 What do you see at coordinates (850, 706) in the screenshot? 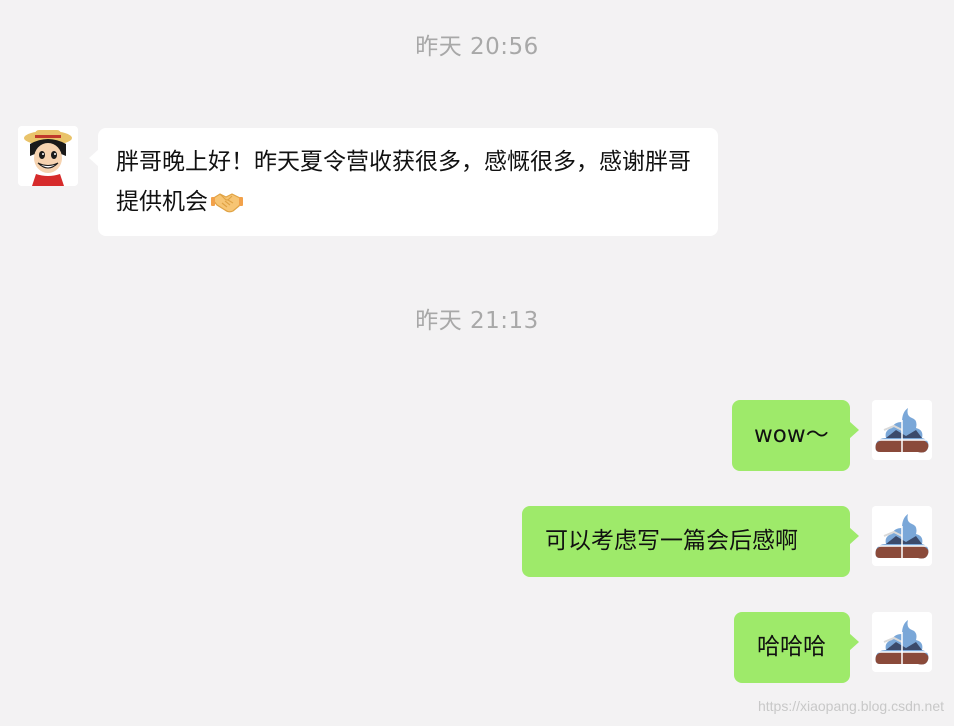
I see `watermark: https://xiaopang.blog.csdn.net` at bounding box center [850, 706].